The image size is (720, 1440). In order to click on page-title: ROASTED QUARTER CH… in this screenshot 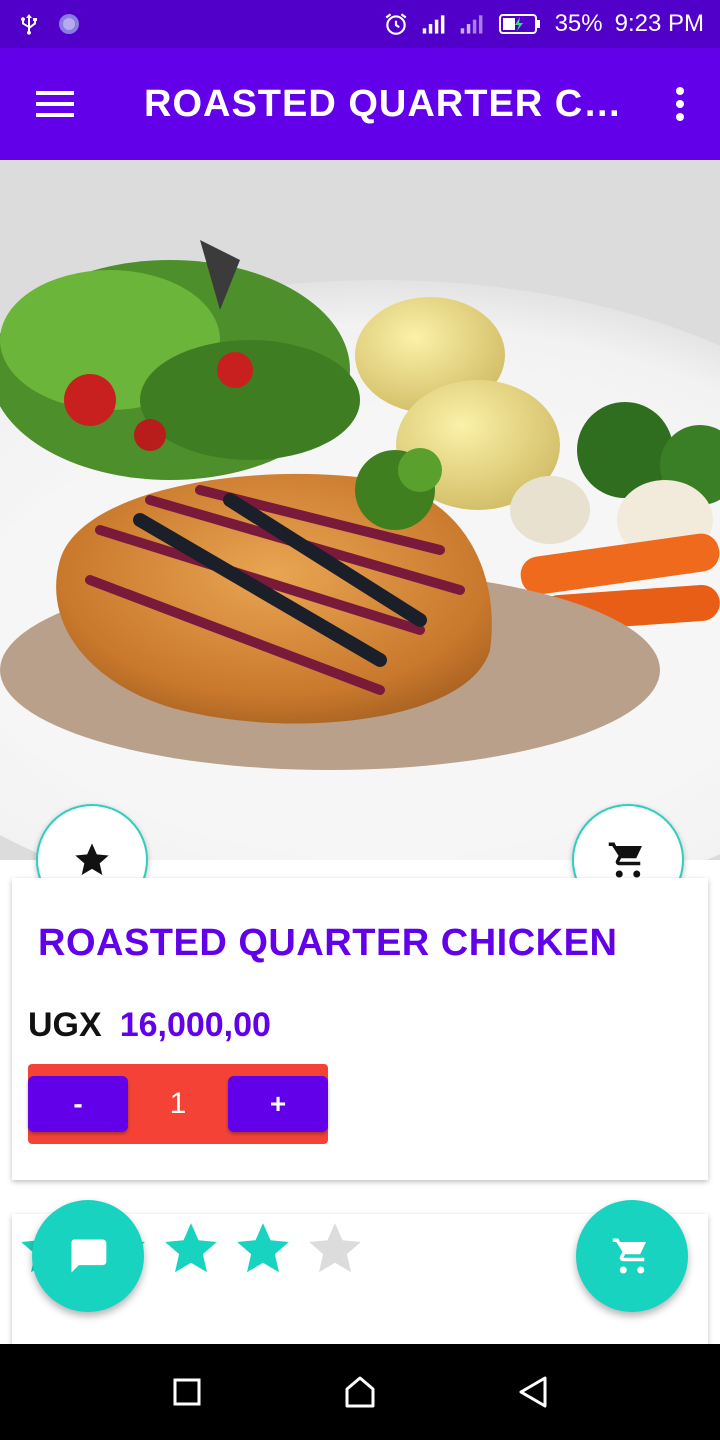, I will do `click(384, 103)`.